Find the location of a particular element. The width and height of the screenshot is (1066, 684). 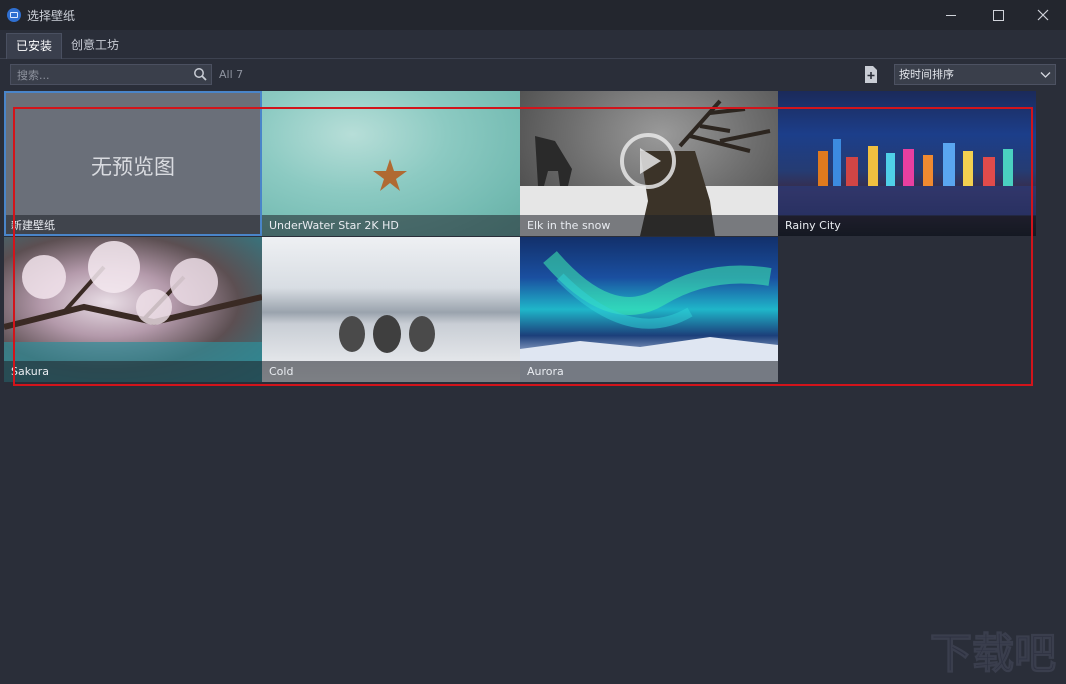

maximize-button is located at coordinates (998, 15).